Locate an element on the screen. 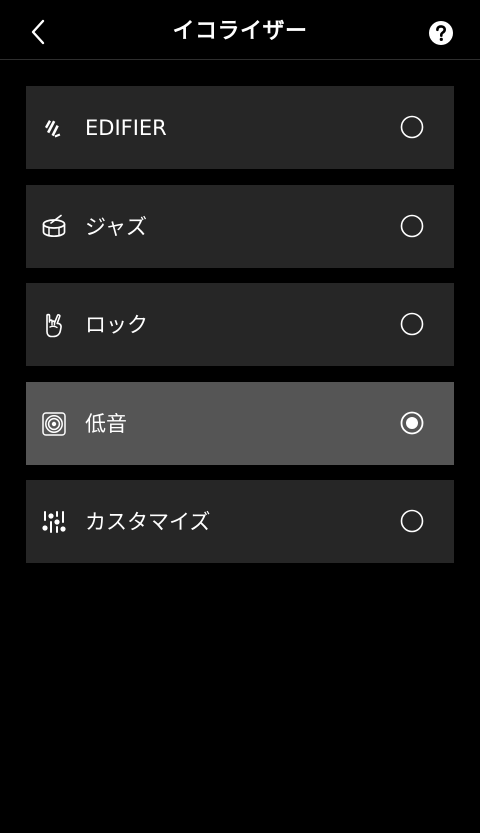  preset-item-edifier: EDIFIER is located at coordinates (240, 127).